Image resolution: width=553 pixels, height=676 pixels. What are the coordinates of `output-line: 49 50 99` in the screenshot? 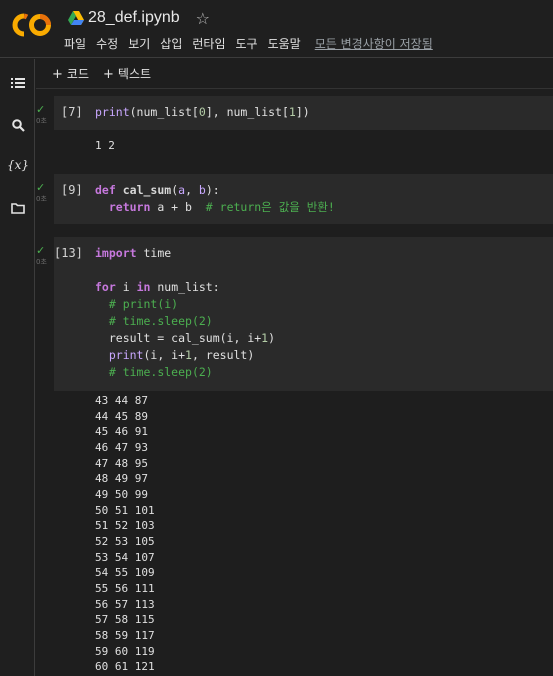 It's located at (121, 494).